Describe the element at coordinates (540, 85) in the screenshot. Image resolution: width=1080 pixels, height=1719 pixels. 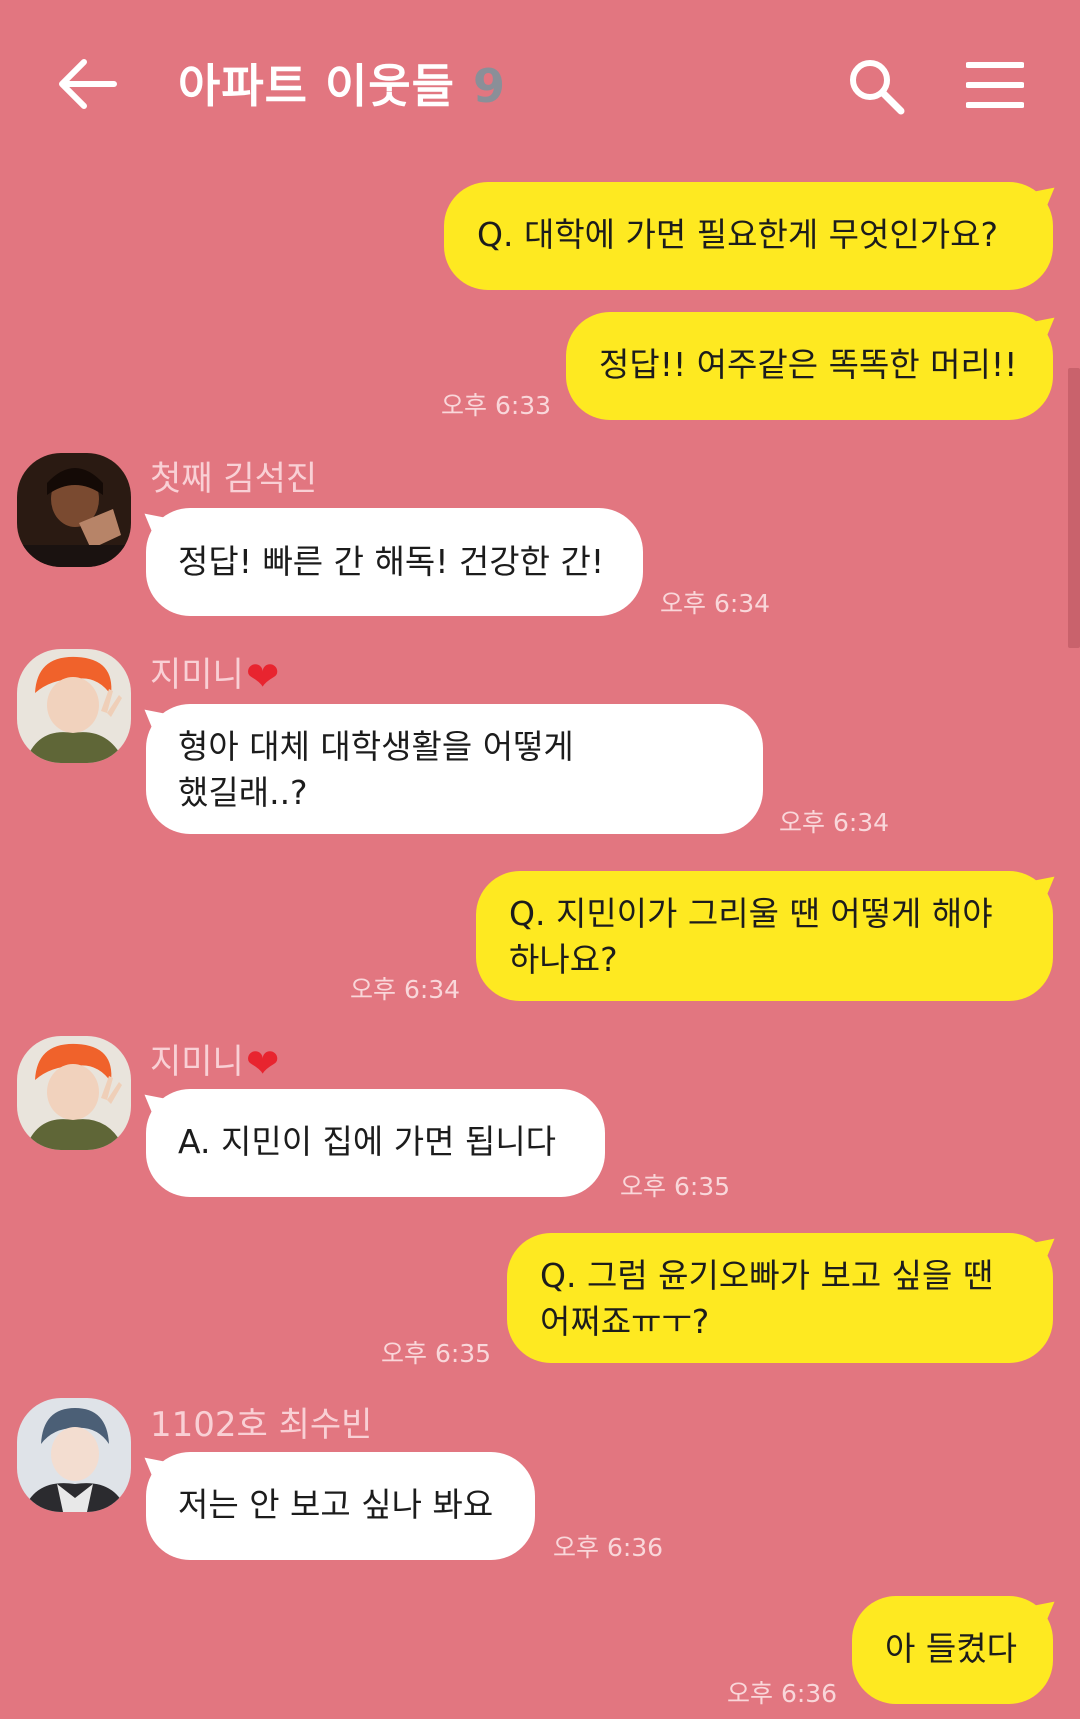
I see `chat-header: 아파트 이웃들 9` at that location.